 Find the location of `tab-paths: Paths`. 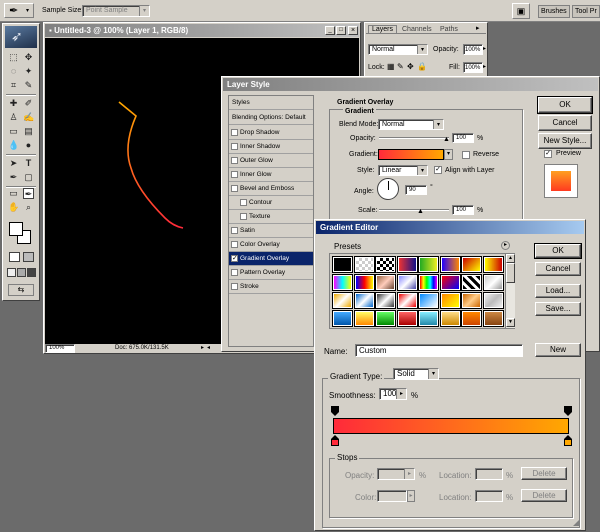

tab-paths: Paths is located at coordinates (449, 29).